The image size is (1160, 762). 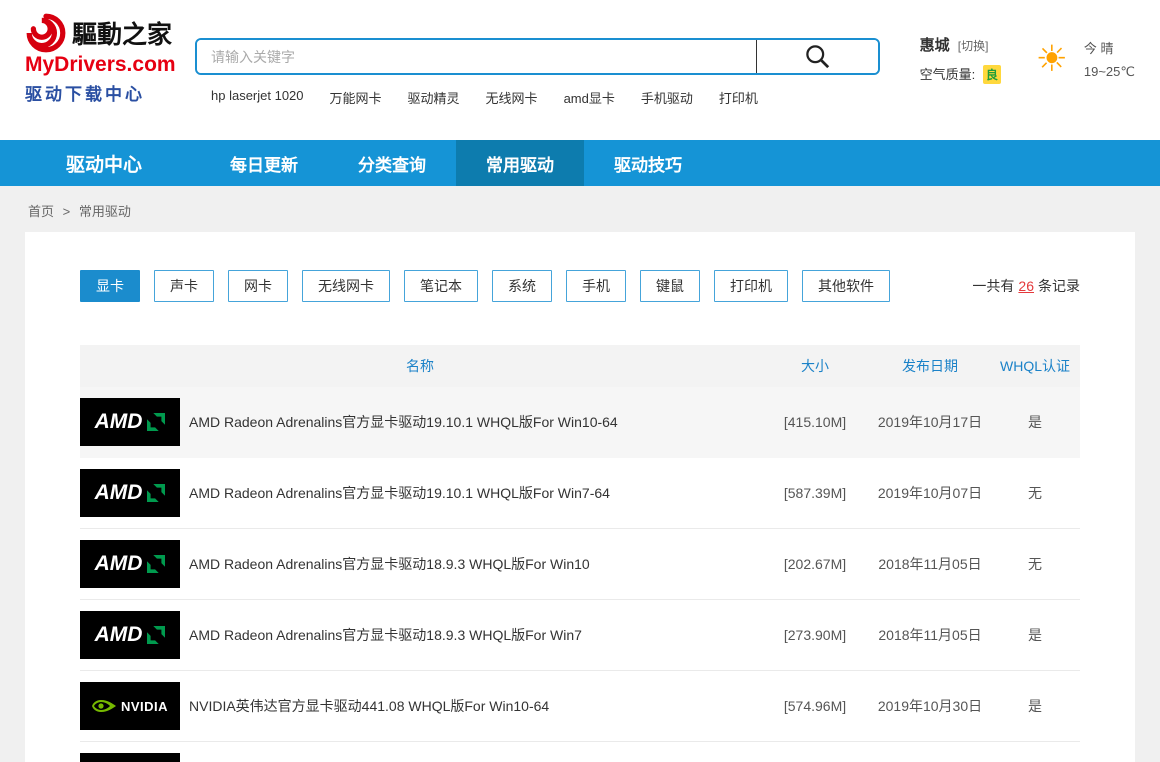 What do you see at coordinates (580, 752) in the screenshot?
I see `table-row` at bounding box center [580, 752].